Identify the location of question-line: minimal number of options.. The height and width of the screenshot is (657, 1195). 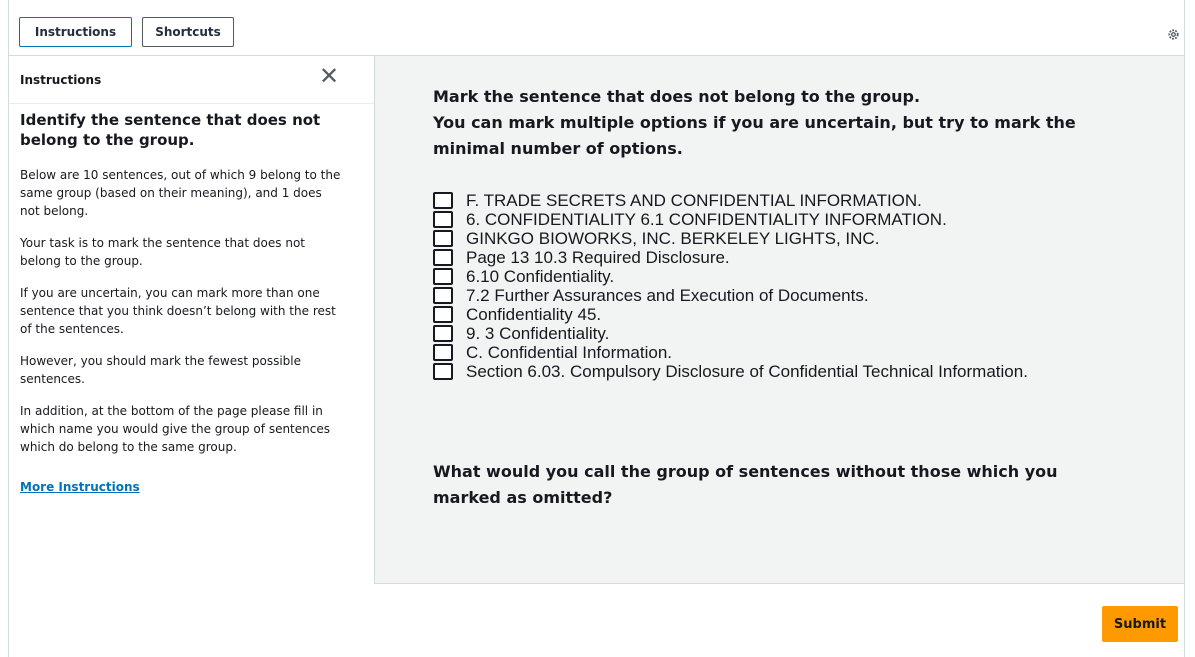
(558, 148).